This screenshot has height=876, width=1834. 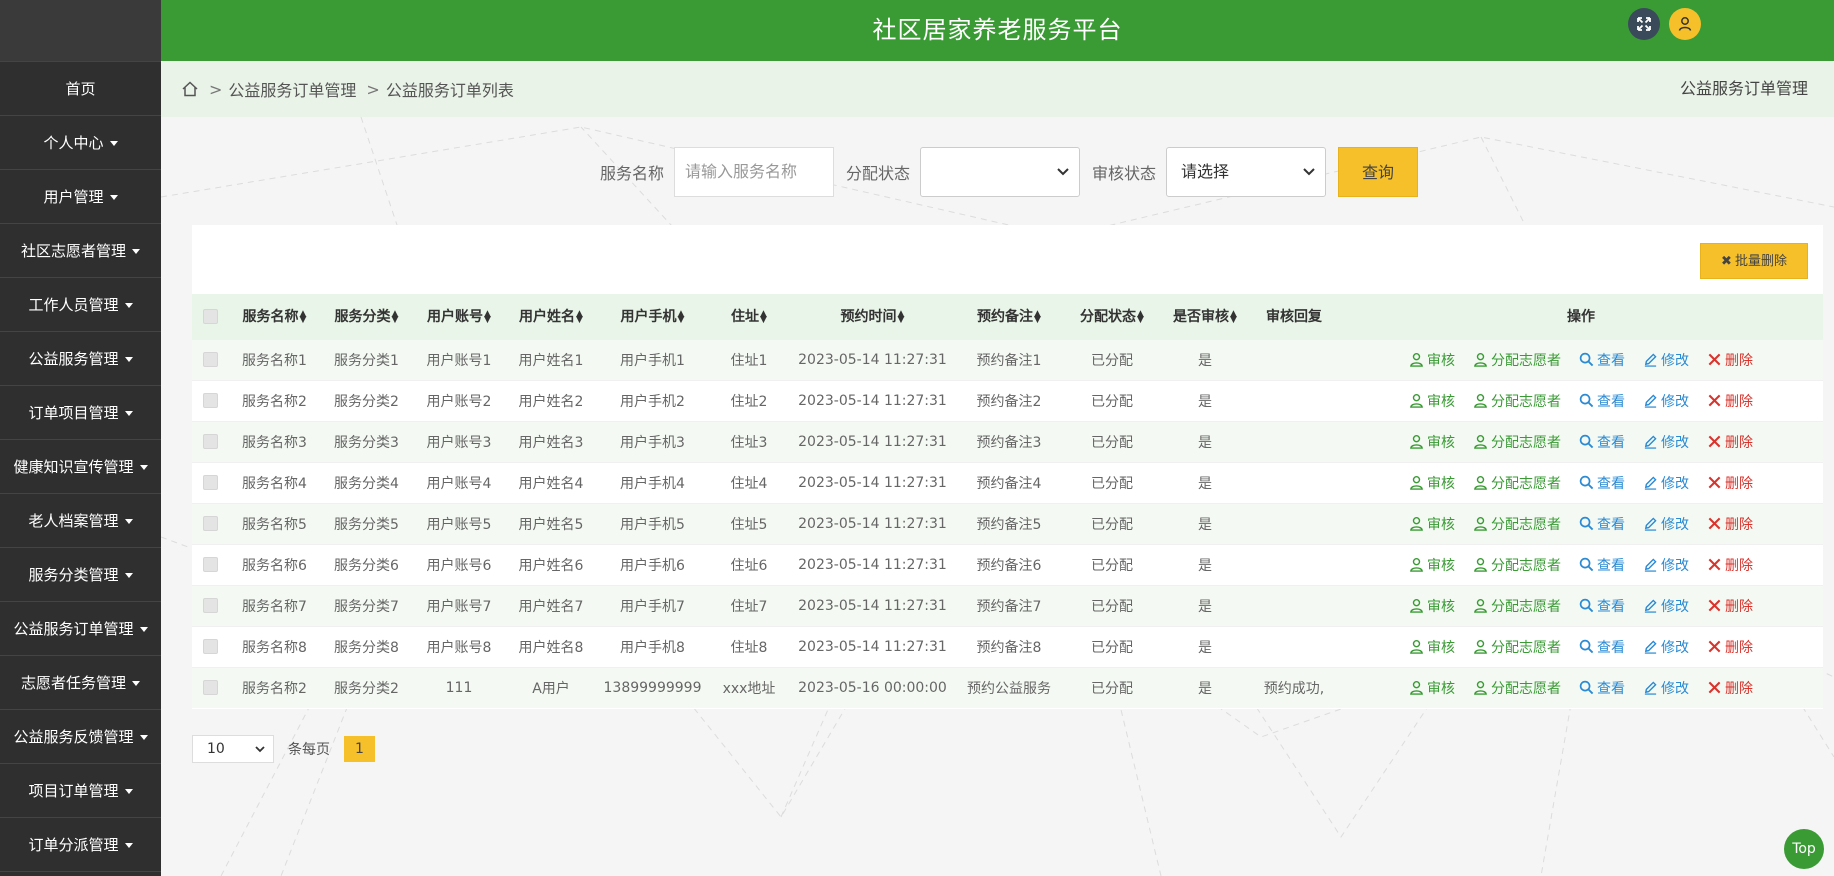 I want to click on back-to-top-button: Top, so click(x=1804, y=849).